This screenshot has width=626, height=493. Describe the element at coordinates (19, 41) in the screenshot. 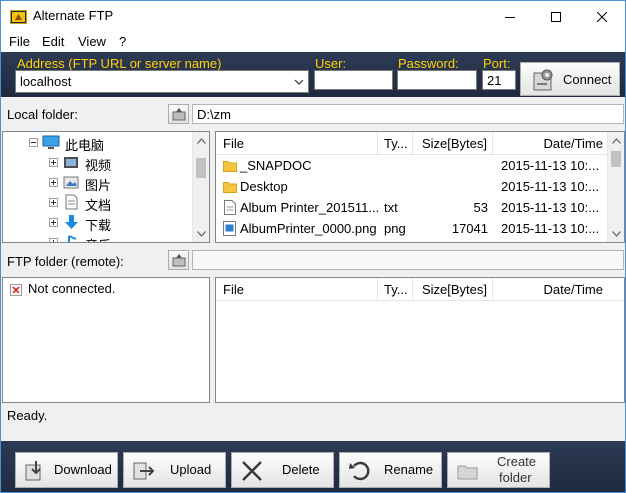

I see `menu-file: File` at that location.